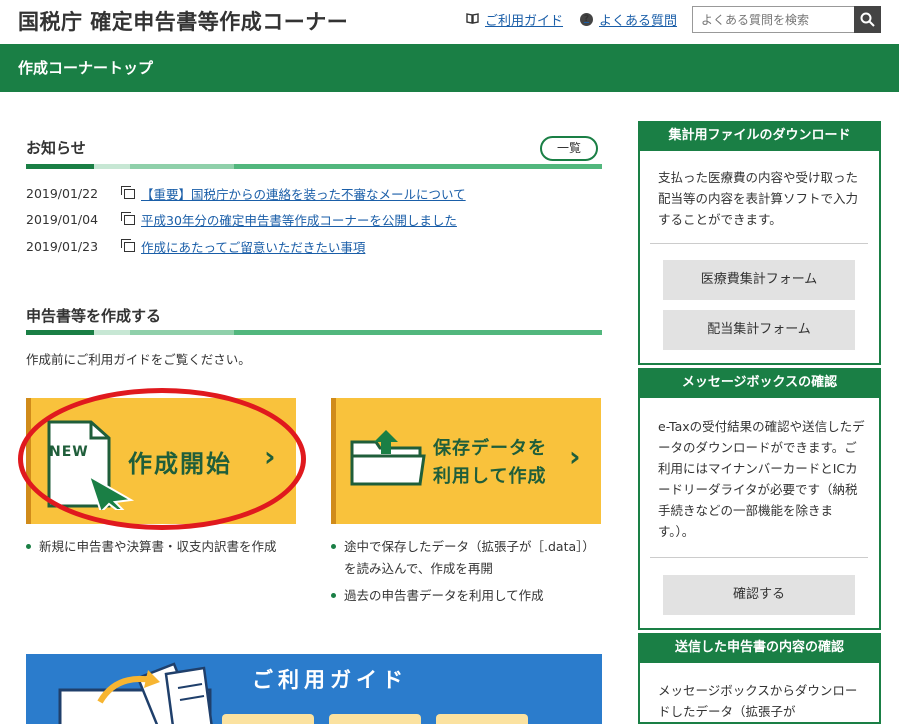 The image size is (899, 724). Describe the element at coordinates (314, 166) in the screenshot. I see `news-divider` at that location.